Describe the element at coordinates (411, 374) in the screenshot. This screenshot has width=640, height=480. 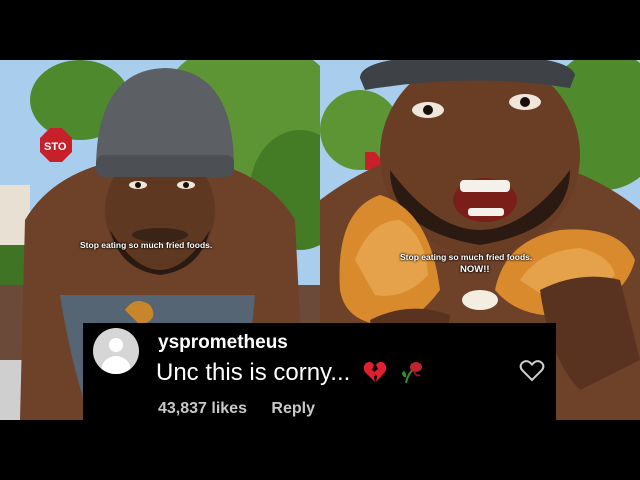
I see `wilted-flower-icon` at that location.